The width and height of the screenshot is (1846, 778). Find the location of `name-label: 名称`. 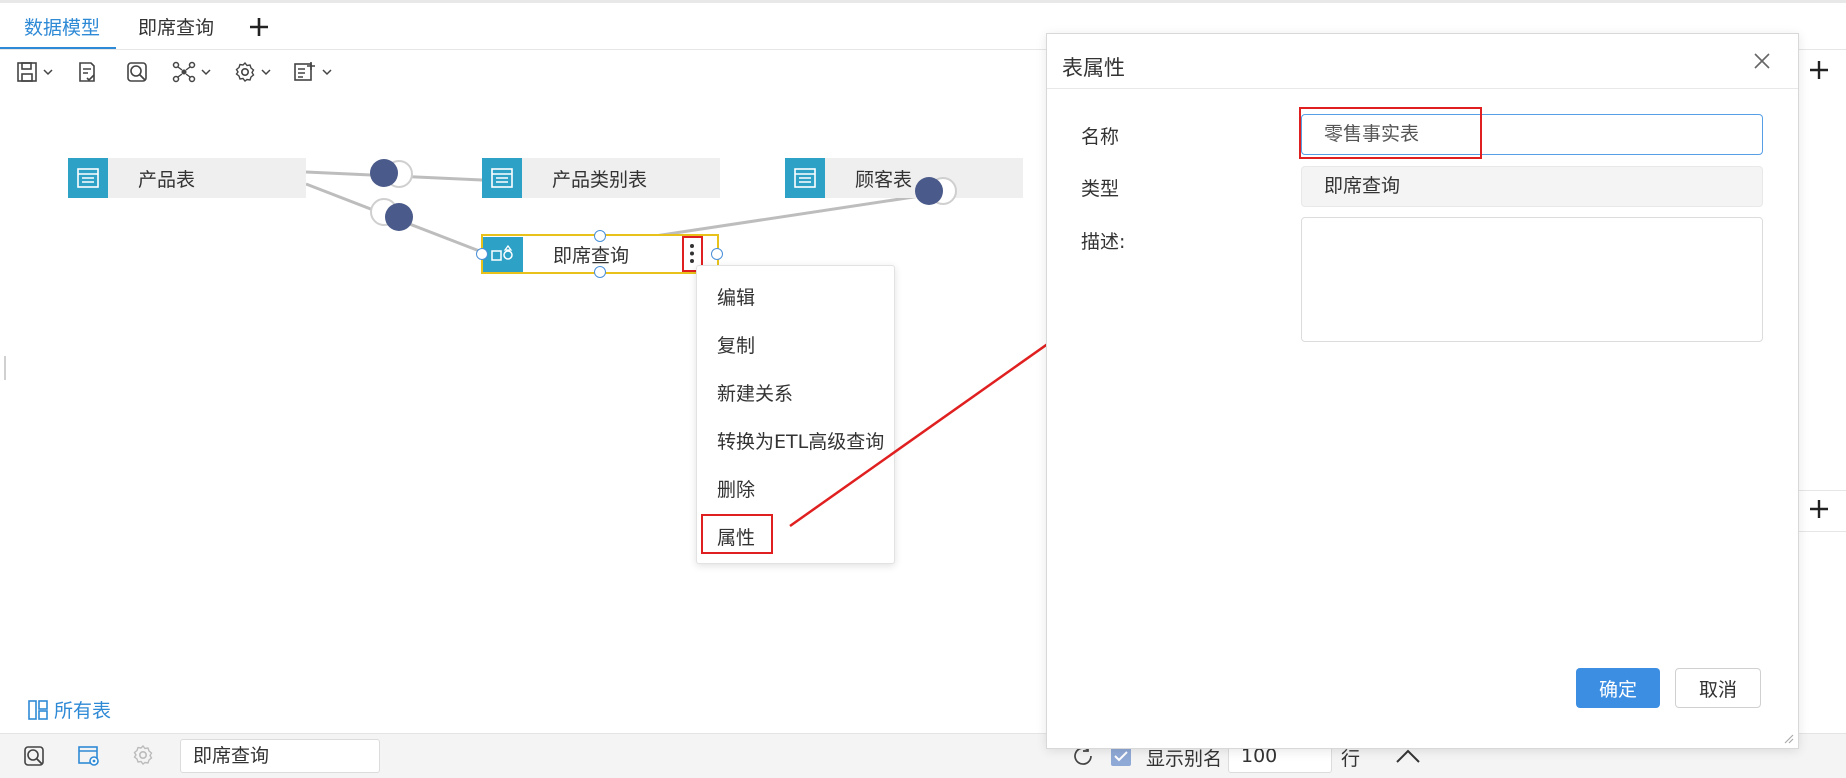

name-label: 名称 is located at coordinates (1100, 137).